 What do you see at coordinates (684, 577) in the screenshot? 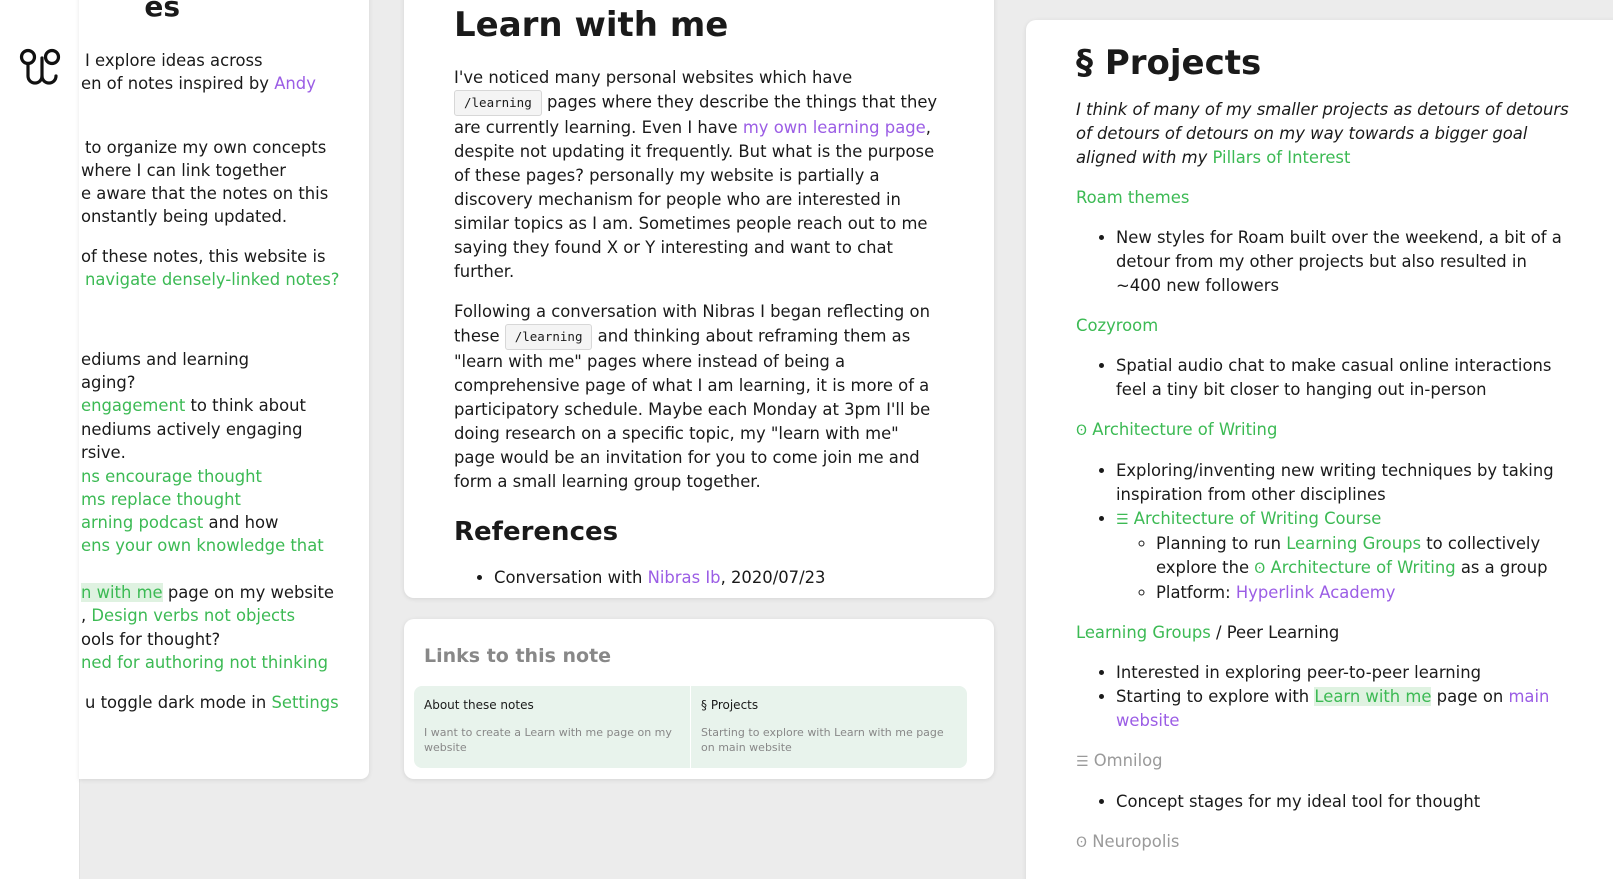
I see `nibras-link: Nibras Ib` at bounding box center [684, 577].